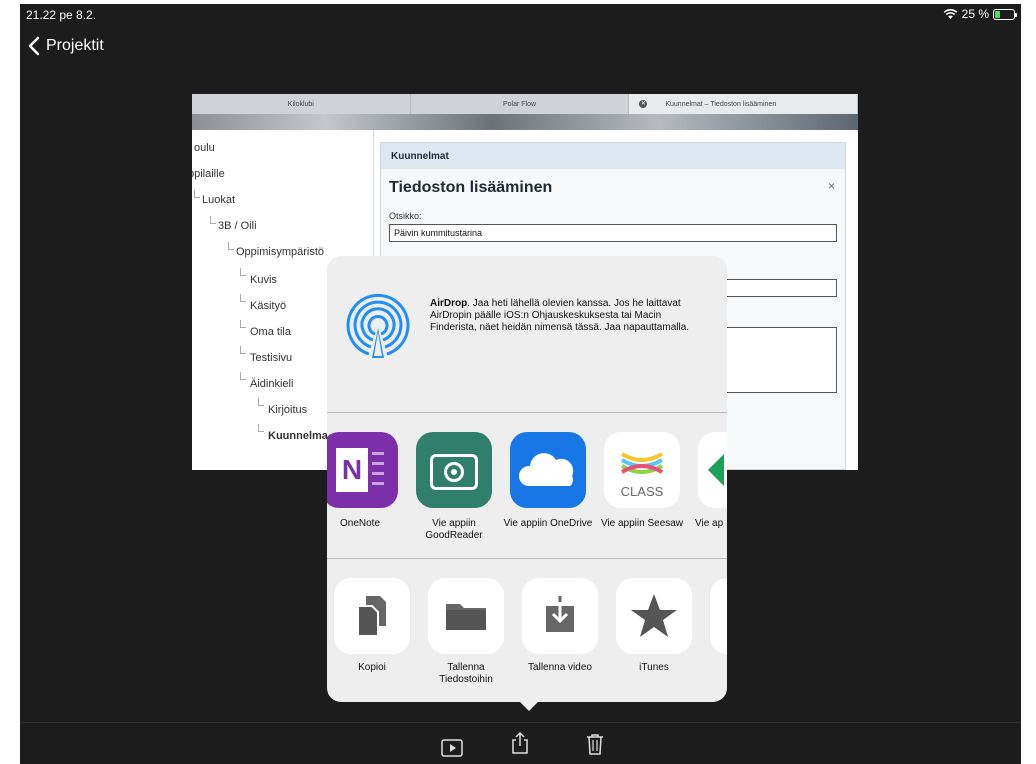 This screenshot has width=1036, height=764. I want to click on action-copy: Kopioi, so click(372, 626).